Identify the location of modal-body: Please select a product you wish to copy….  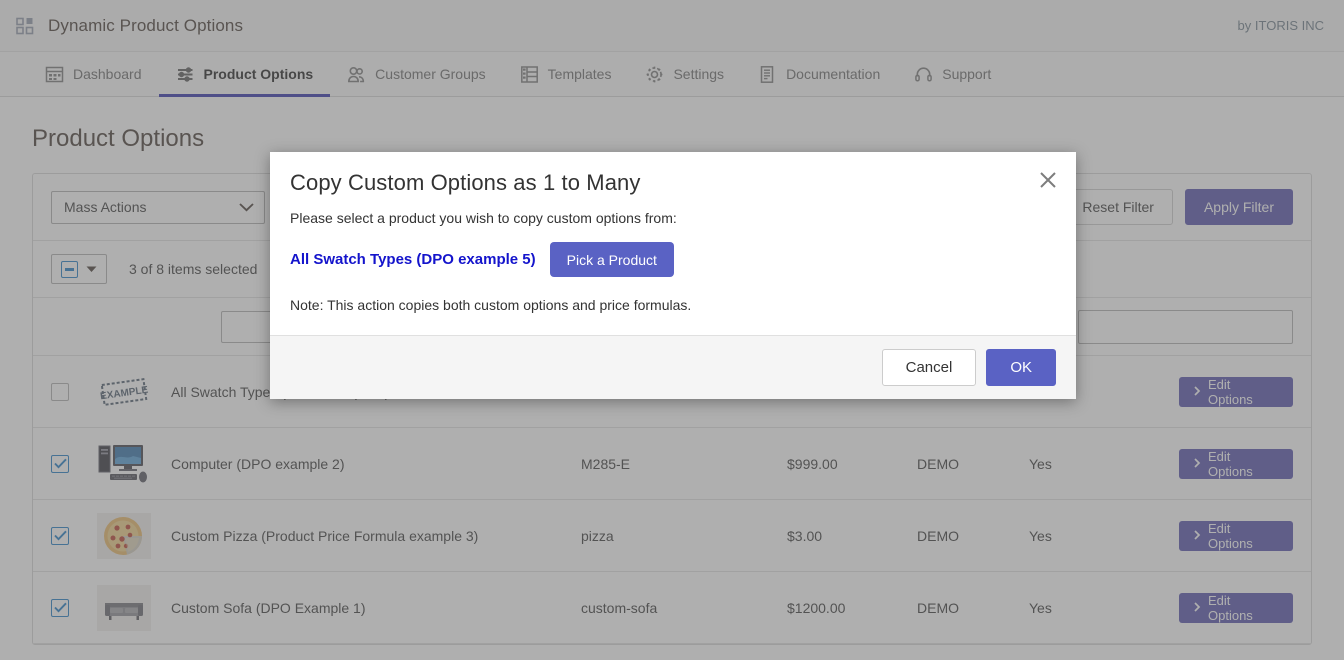
(673, 265).